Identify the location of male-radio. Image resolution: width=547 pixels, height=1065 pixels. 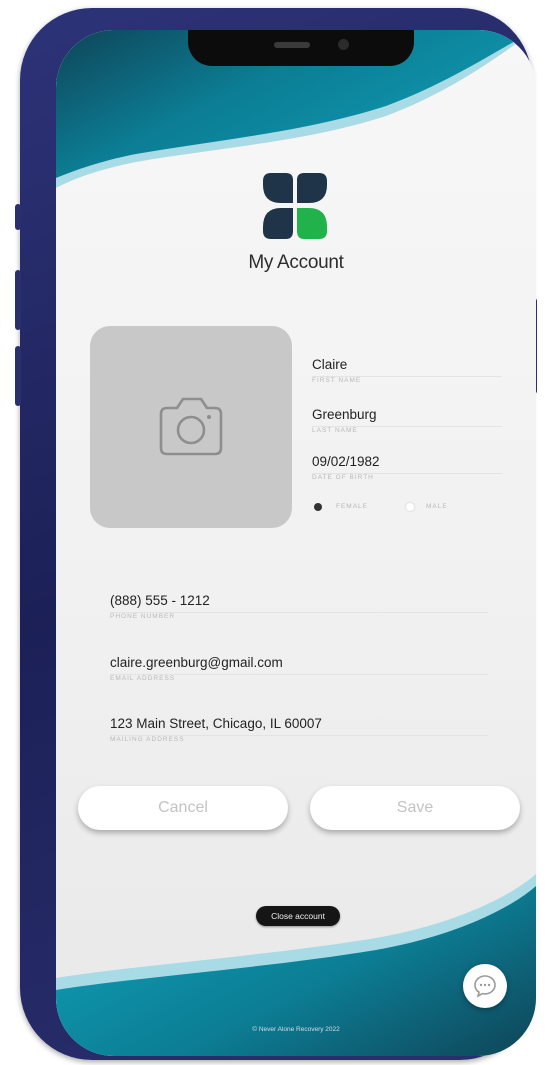
(410, 507).